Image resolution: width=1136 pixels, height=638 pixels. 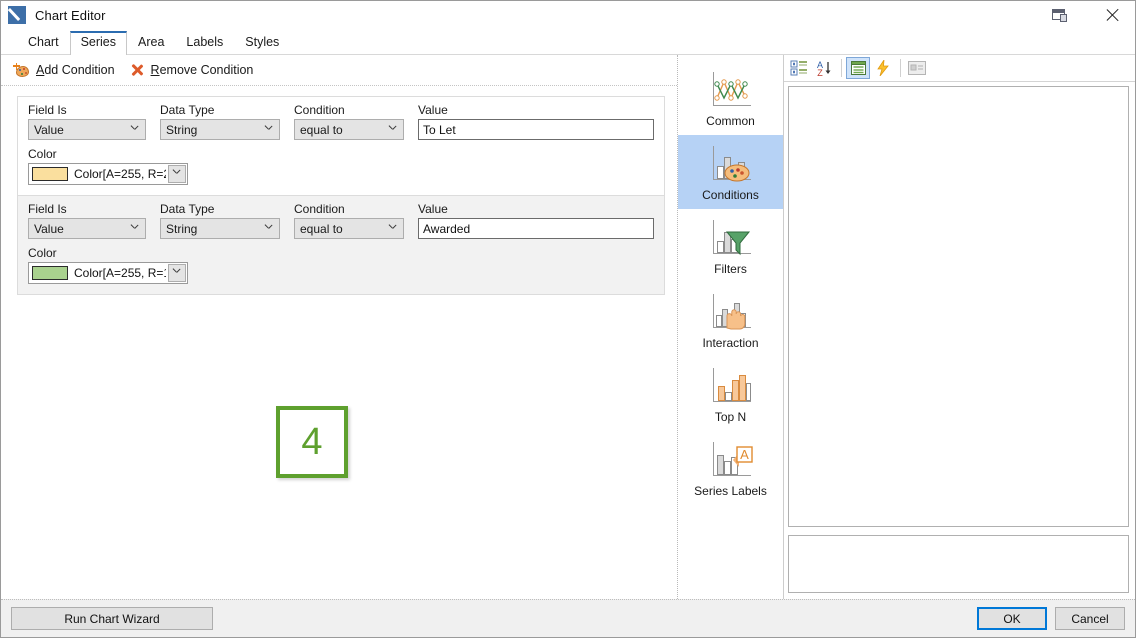 I want to click on categorized-view-icon, so click(x=798, y=68).